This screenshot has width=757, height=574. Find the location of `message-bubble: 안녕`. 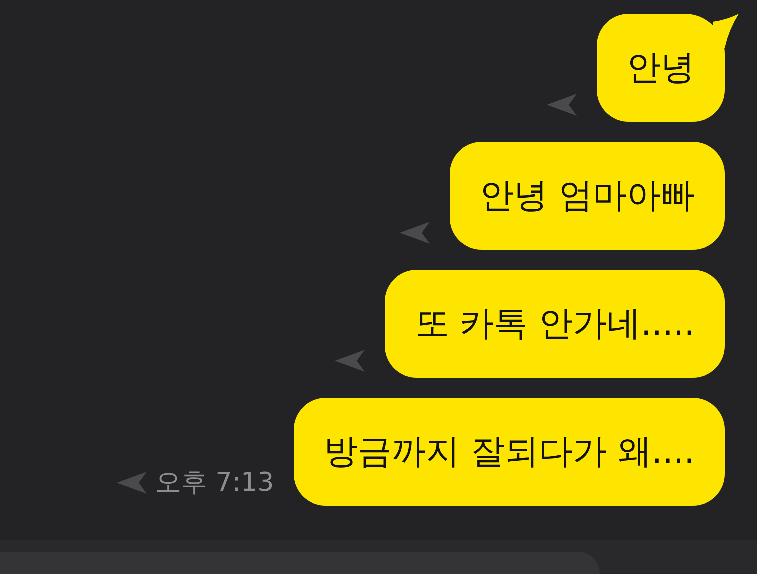

message-bubble: 안녕 is located at coordinates (661, 68).